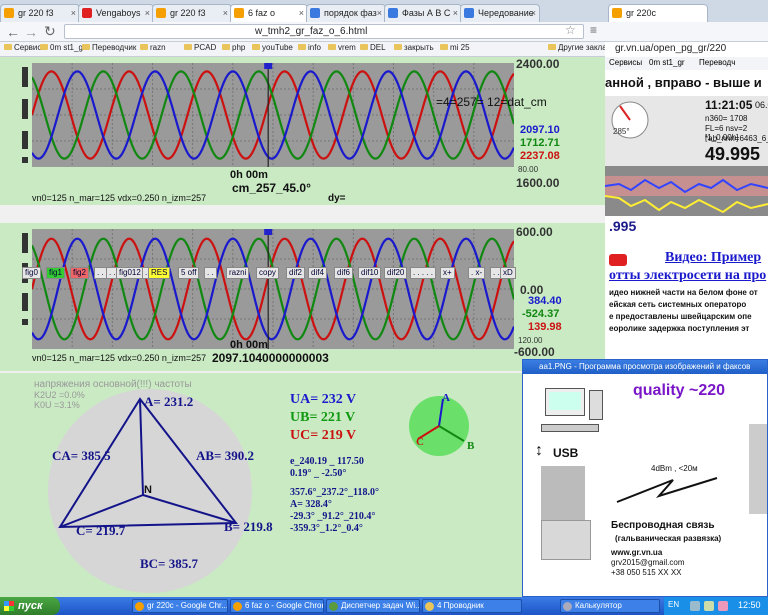 This screenshot has width=768, height=615. What do you see at coordinates (159, 273) in the screenshot?
I see `toolbar-button: RES` at bounding box center [159, 273].